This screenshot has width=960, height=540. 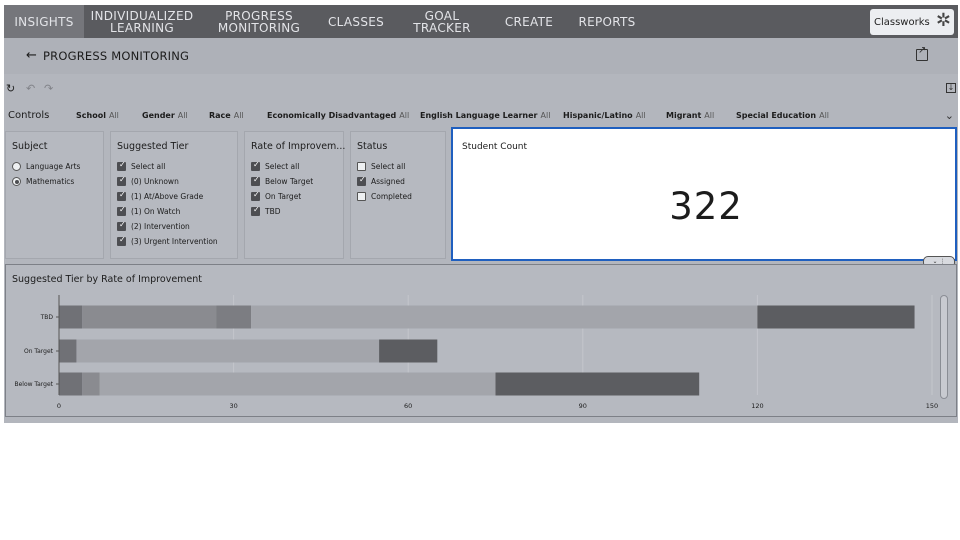 I want to click on status-option-assigned: Assigned, so click(x=381, y=180).